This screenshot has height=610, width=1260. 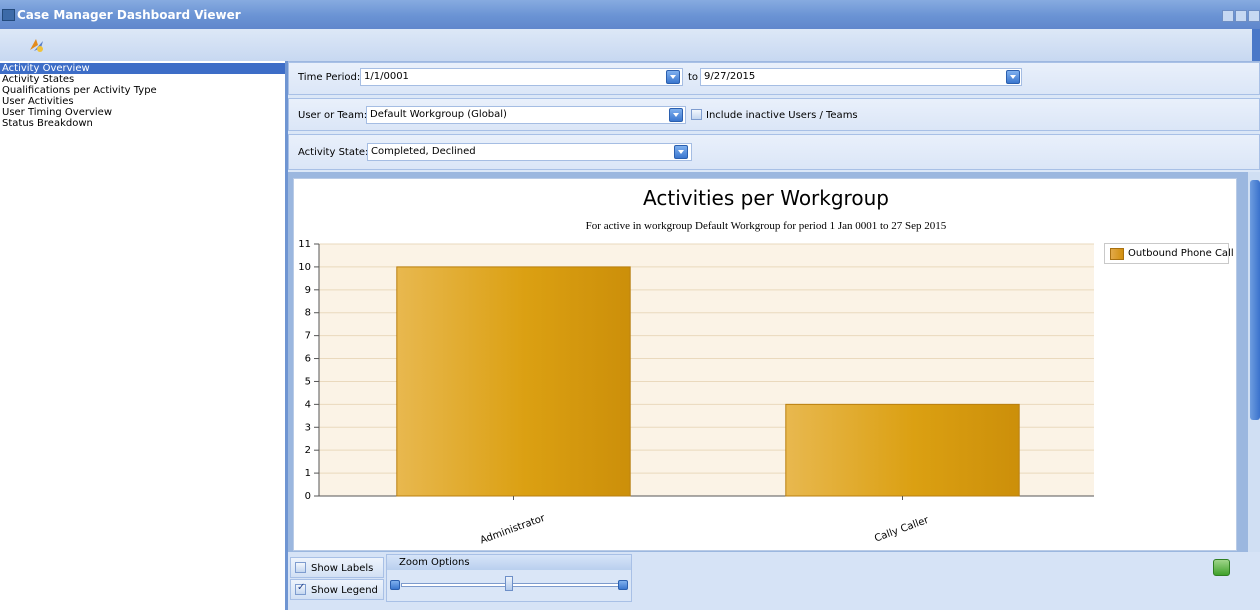 I want to click on x-tick-label: Administrator, so click(x=513, y=530).